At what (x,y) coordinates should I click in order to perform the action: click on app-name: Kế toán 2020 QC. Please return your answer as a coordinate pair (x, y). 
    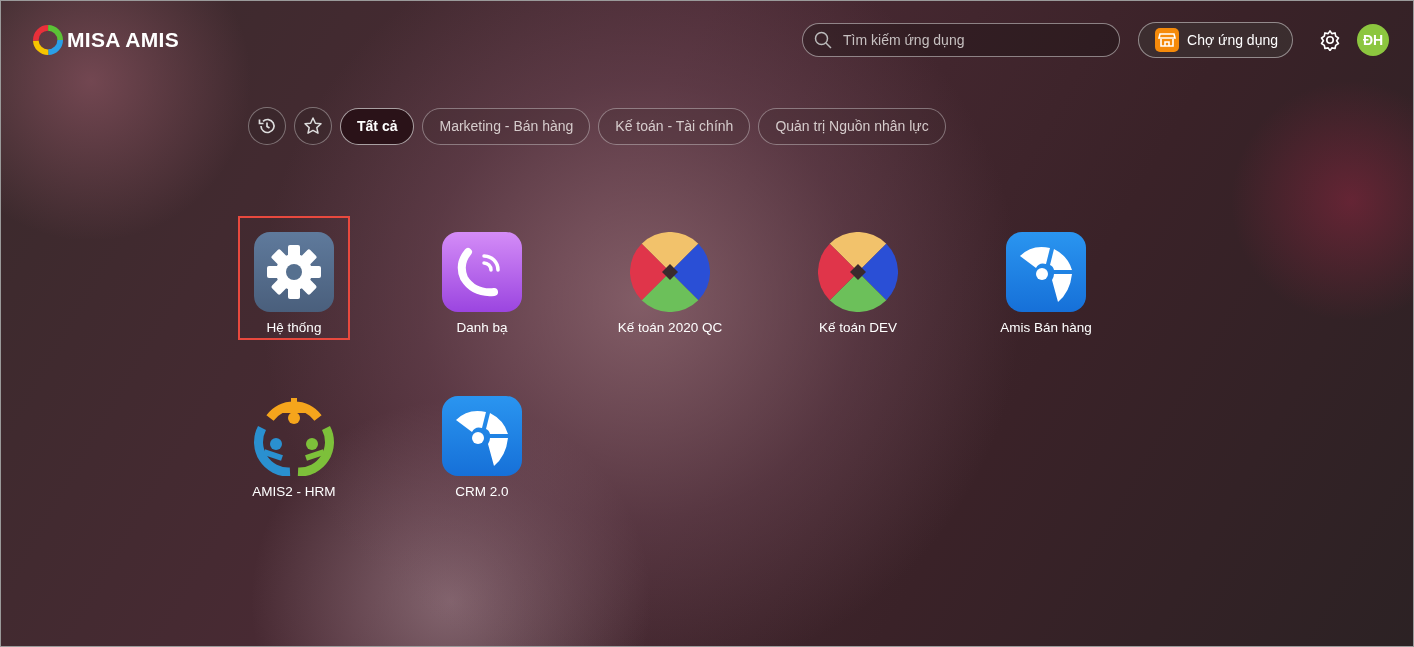
    Looking at the image, I should click on (670, 327).